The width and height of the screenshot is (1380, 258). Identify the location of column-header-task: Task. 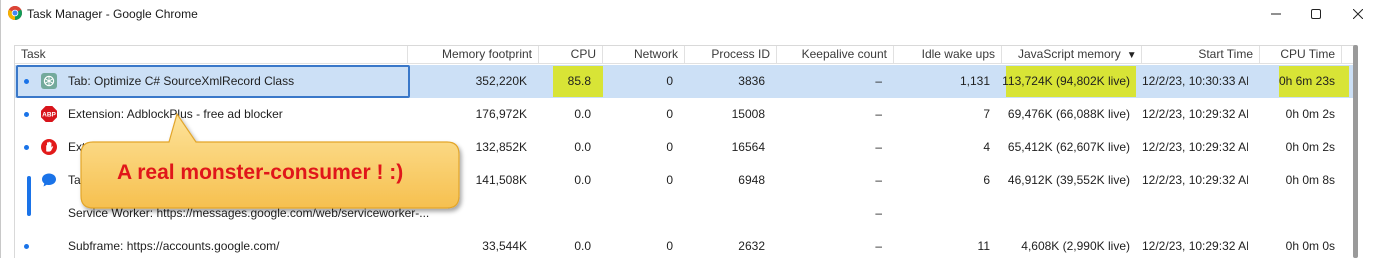
(211, 55).